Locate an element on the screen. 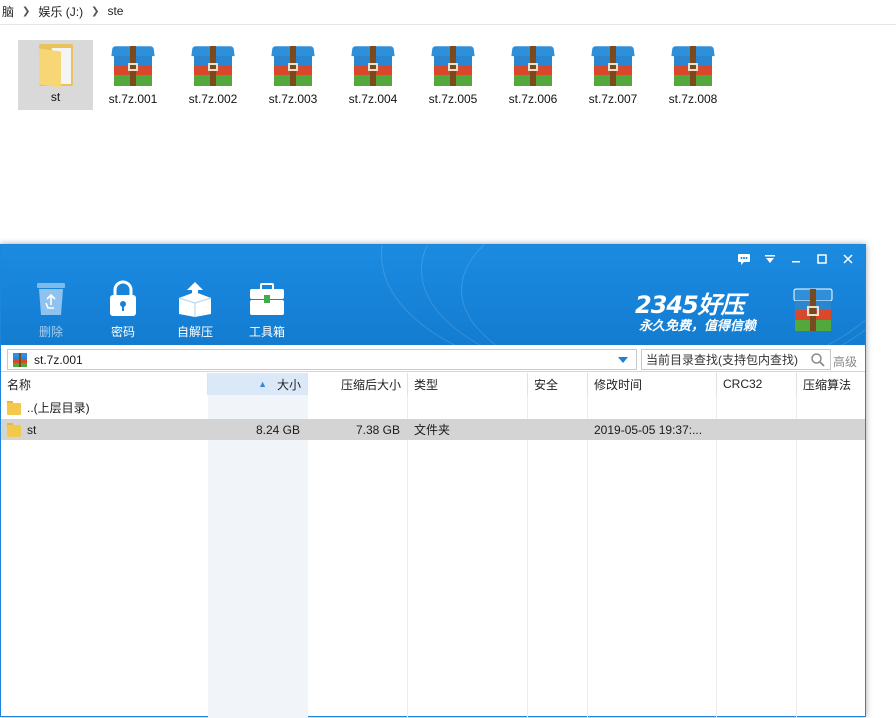  row-type: 文件夹 is located at coordinates (432, 430).